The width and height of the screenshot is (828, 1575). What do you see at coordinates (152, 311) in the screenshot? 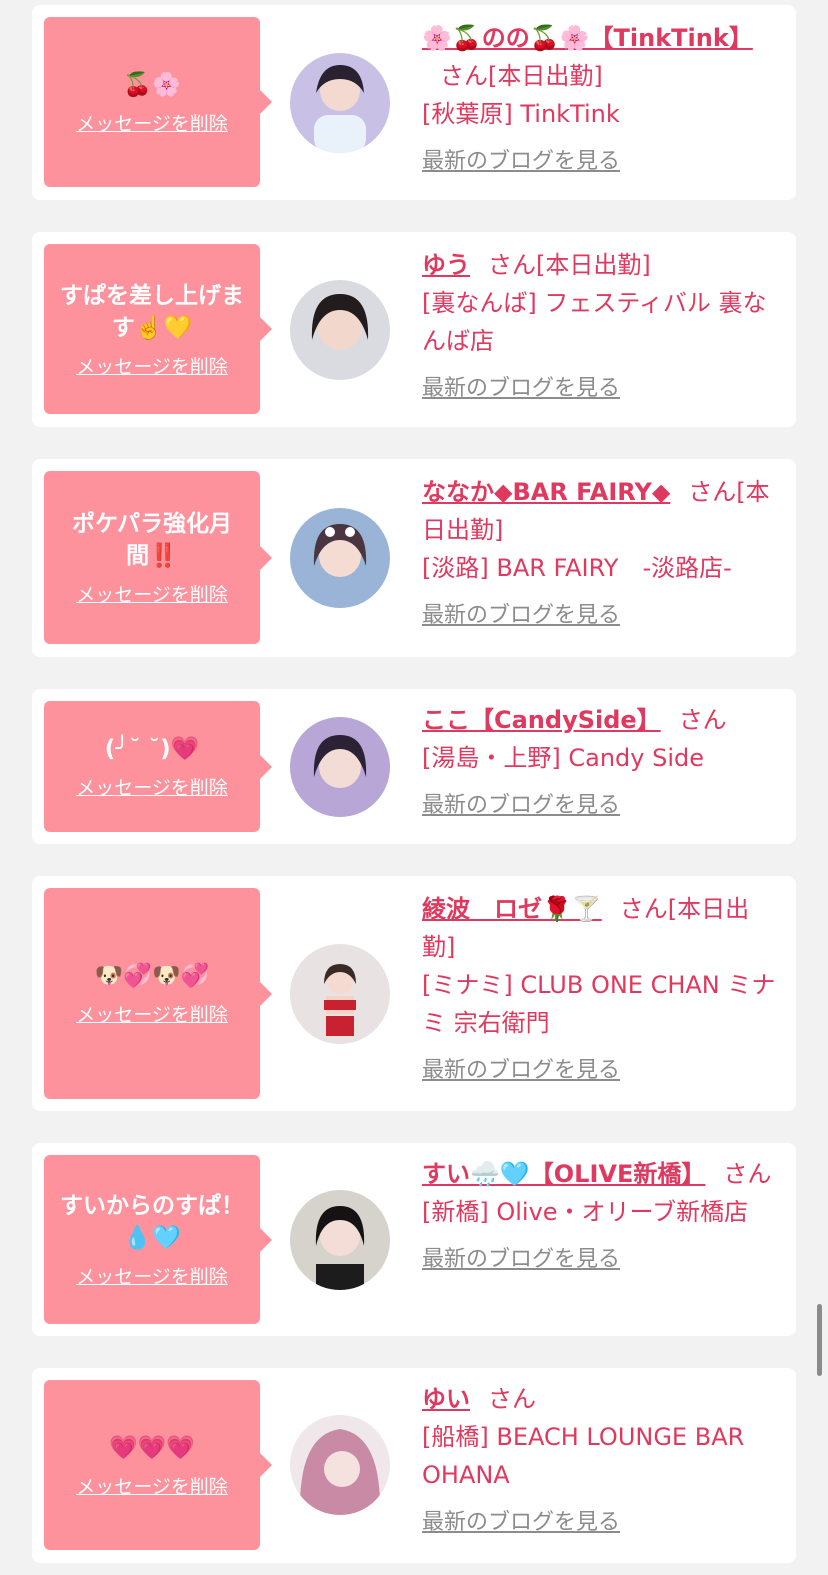
I see `message-text: すぱを差し上げます☝️💛` at bounding box center [152, 311].